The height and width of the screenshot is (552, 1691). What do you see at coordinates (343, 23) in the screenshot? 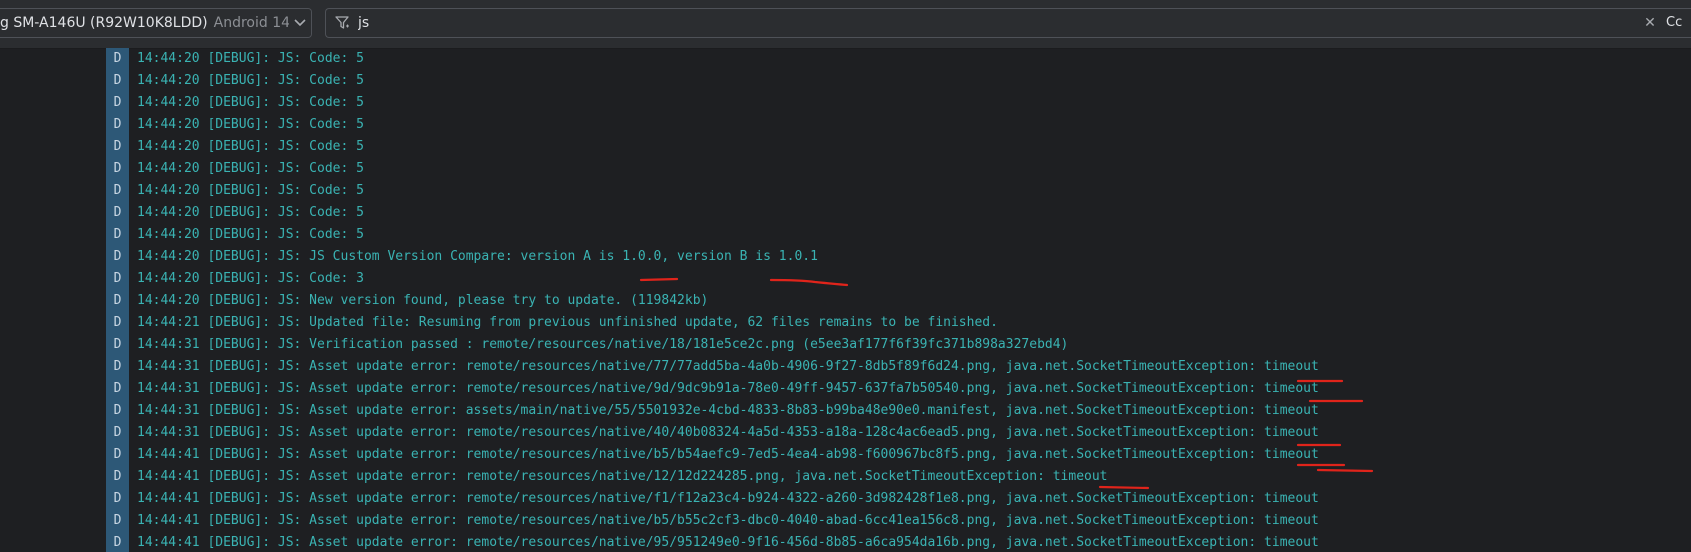
I see `filter-icon` at bounding box center [343, 23].